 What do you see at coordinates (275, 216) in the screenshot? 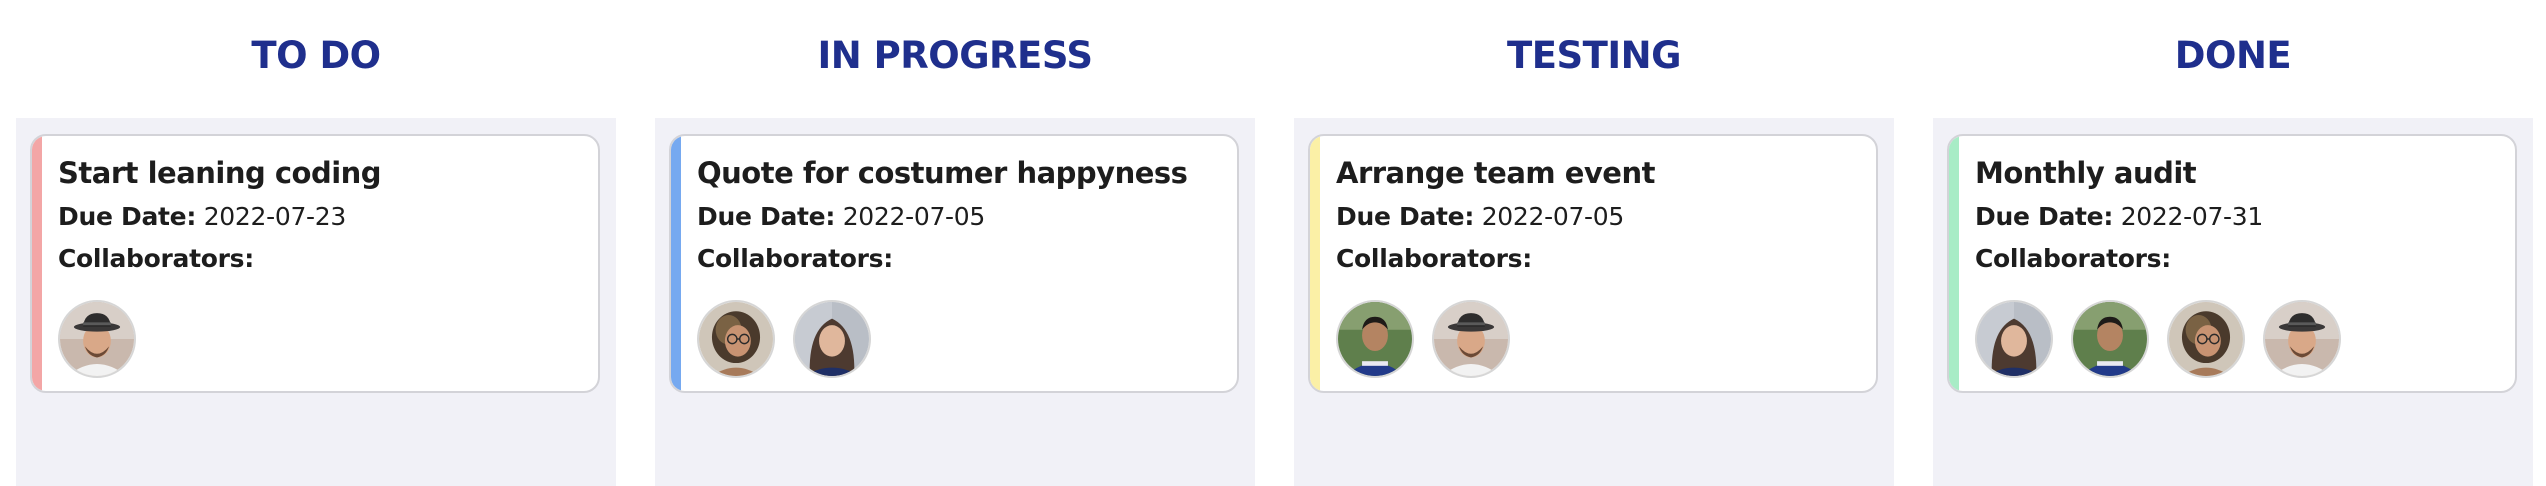
I see `due-date-value: 2022-07-23` at bounding box center [275, 216].